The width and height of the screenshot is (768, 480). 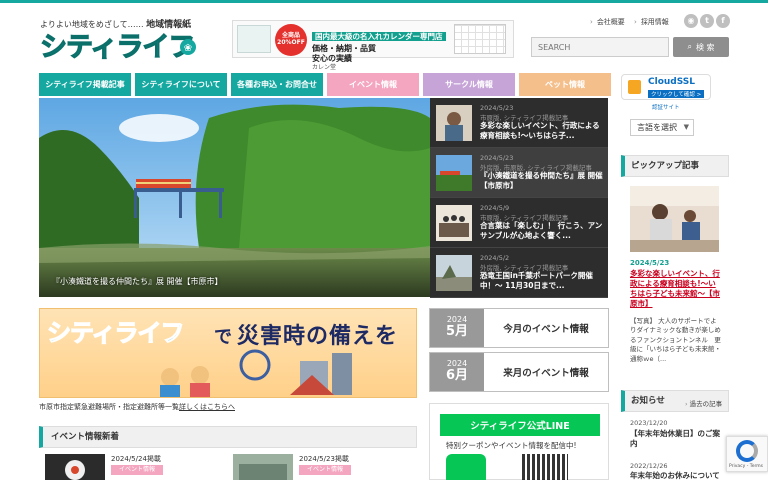 What do you see at coordinates (607, 22) in the screenshot?
I see `link-company: 会社概要` at bounding box center [607, 22].